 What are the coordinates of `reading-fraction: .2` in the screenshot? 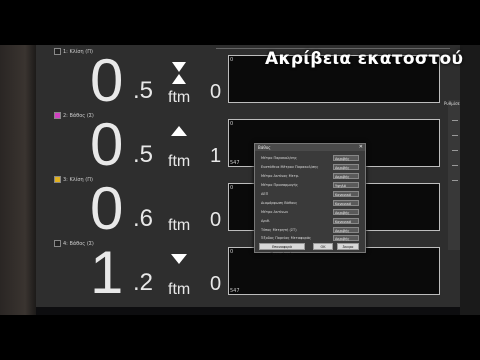 It's located at (143, 282).